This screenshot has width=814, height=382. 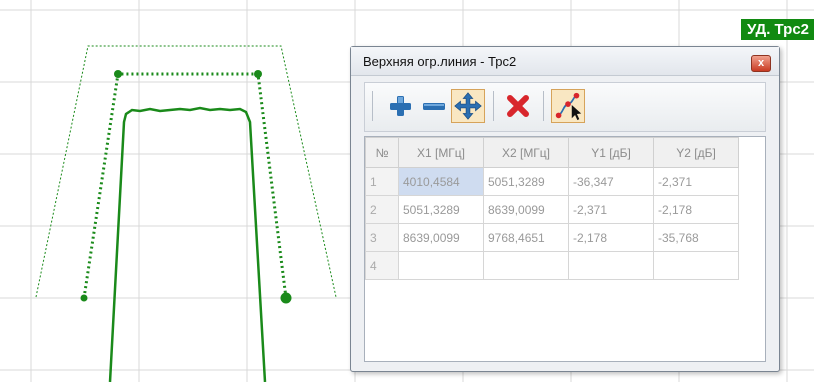 I want to click on plus-icon, so click(x=400, y=106).